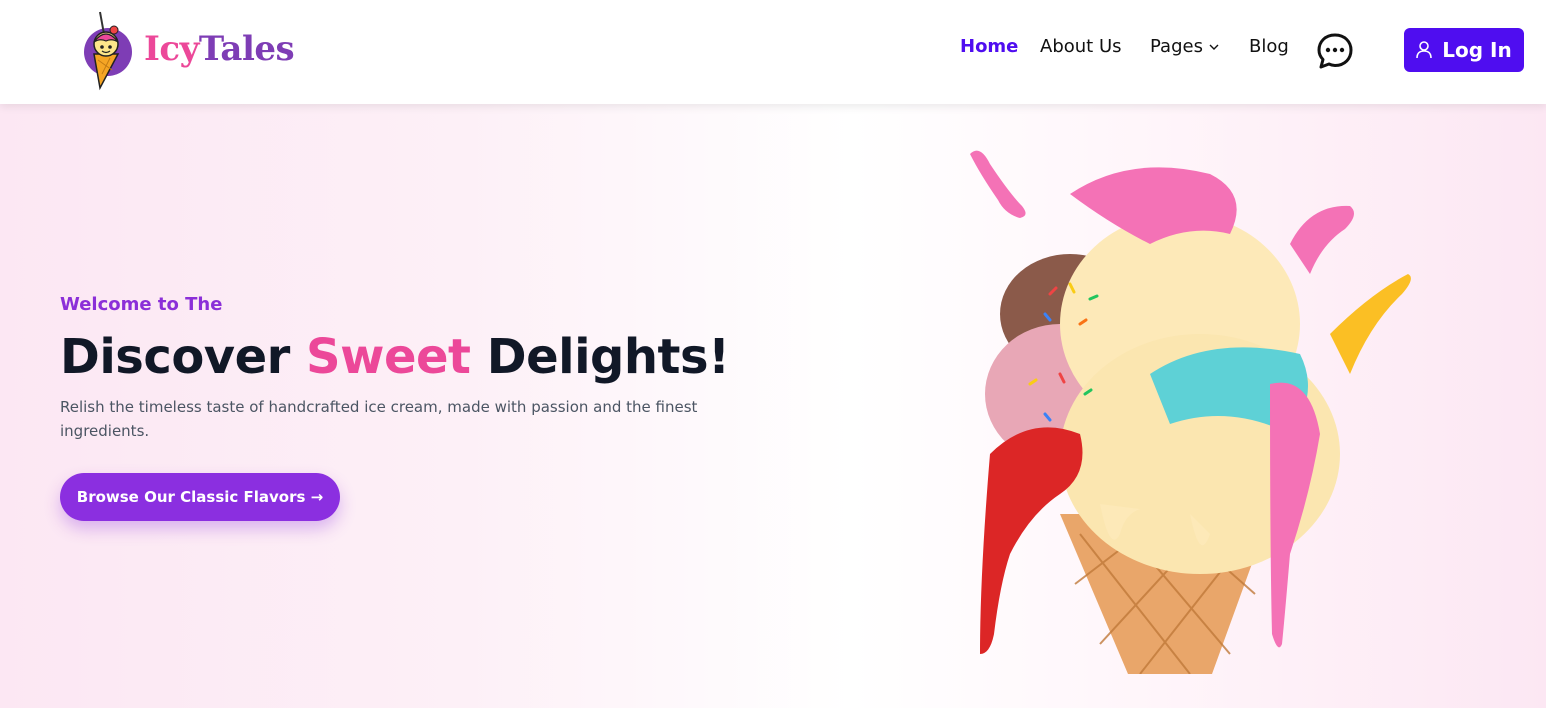  Describe the element at coordinates (1176, 46) in the screenshot. I see `nav-pages-label: Pages` at that location.